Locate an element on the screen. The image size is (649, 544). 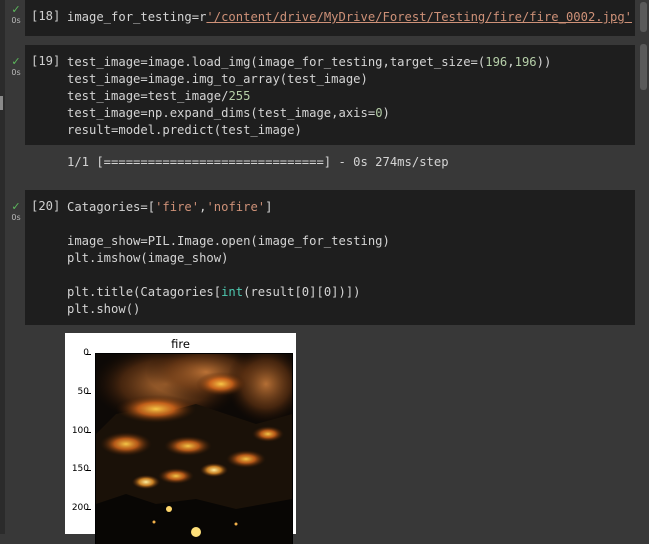
fire-image is located at coordinates (194, 448).